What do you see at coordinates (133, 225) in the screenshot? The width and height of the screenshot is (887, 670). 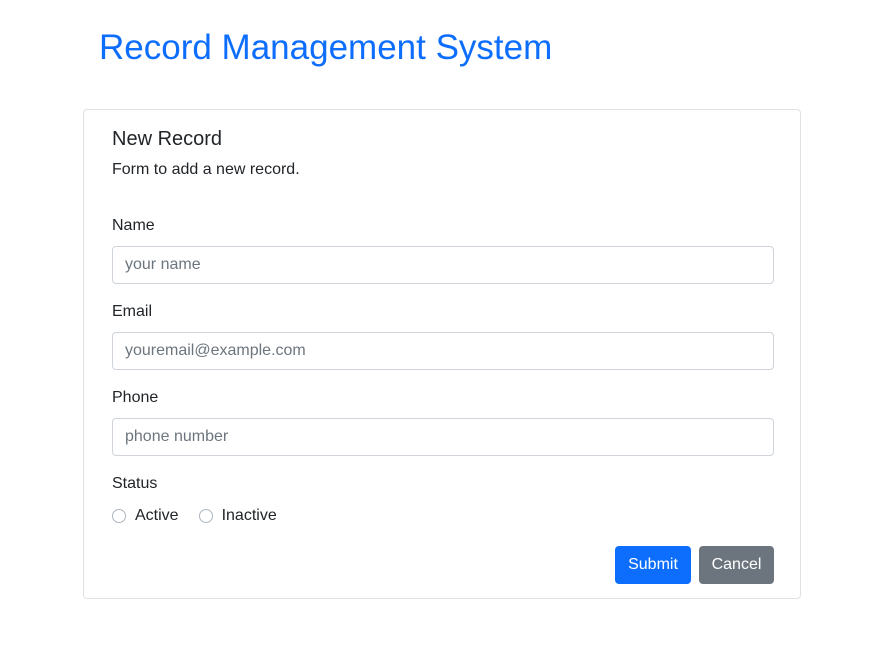 I see `name-label: Name` at bounding box center [133, 225].